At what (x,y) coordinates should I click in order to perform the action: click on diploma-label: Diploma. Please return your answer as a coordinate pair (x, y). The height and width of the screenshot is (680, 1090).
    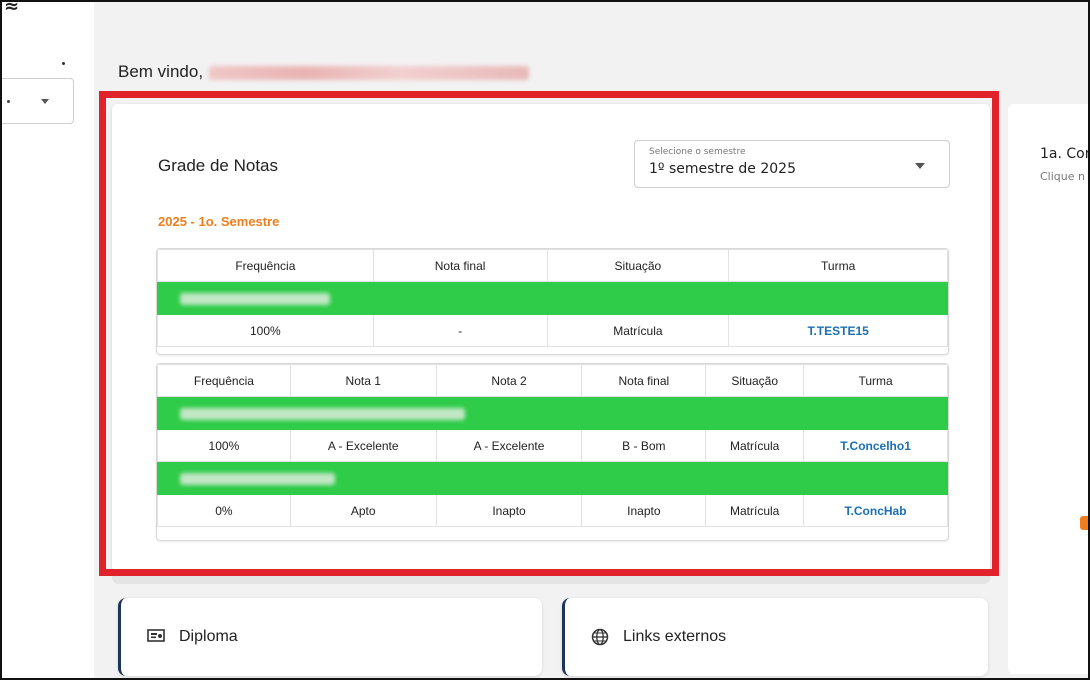
    Looking at the image, I should click on (208, 636).